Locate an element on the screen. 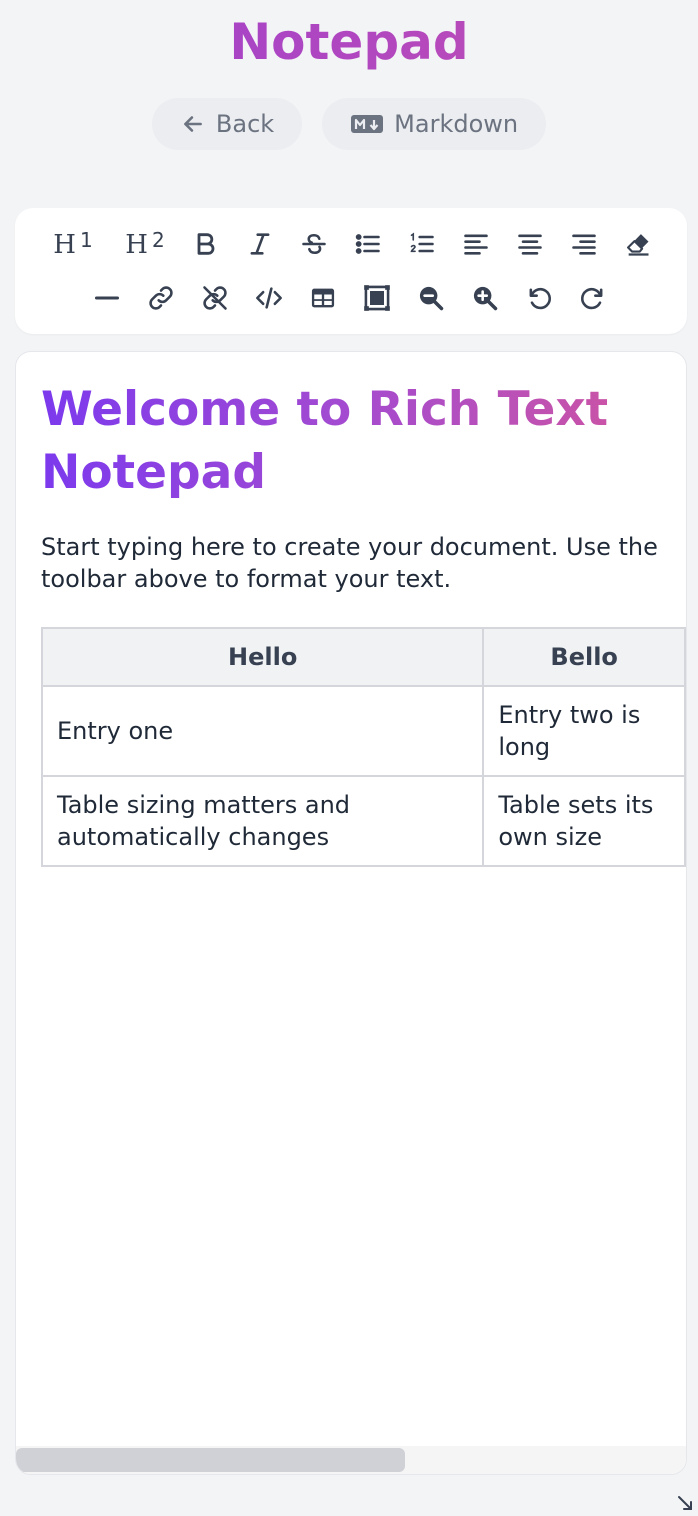 This screenshot has height=1516, width=698. table-button is located at coordinates (323, 298).